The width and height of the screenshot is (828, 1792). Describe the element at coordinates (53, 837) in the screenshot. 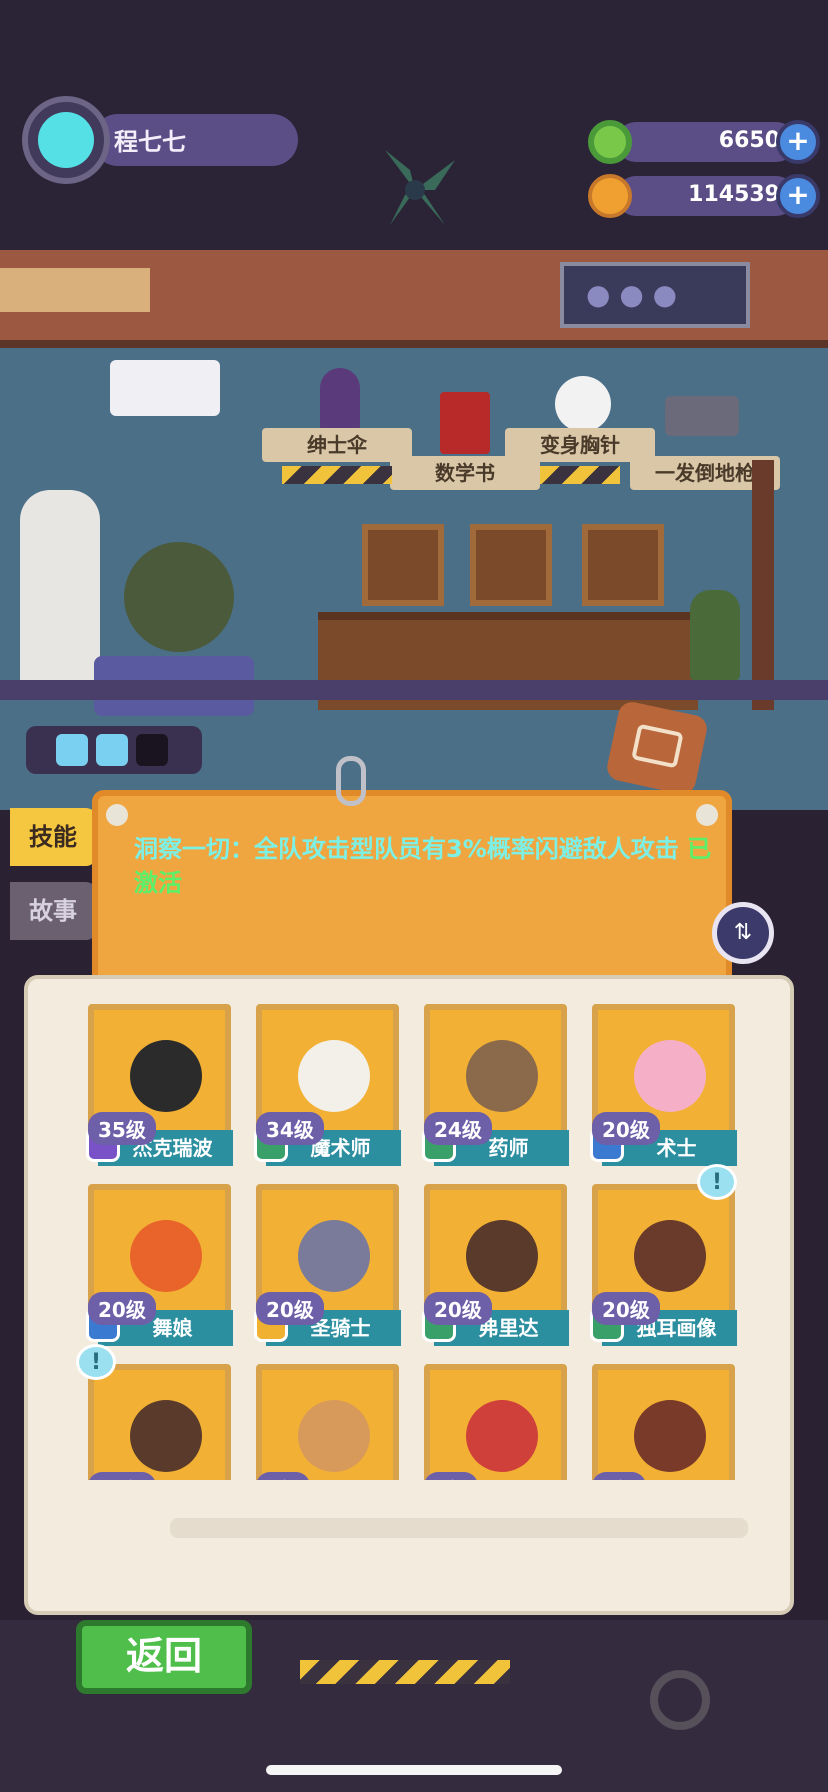

I see `tab-skill: 技能` at that location.